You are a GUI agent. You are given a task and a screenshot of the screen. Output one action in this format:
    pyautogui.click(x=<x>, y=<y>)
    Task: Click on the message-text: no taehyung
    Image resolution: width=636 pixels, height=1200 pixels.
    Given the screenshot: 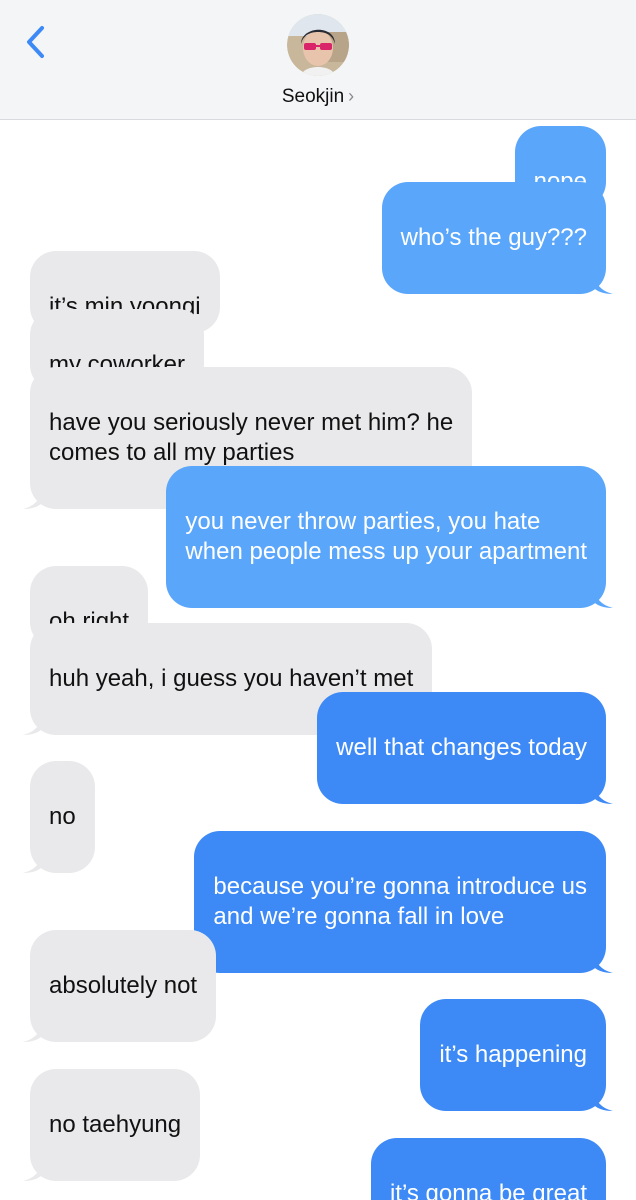 What is the action you would take?
    pyautogui.click(x=115, y=1124)
    